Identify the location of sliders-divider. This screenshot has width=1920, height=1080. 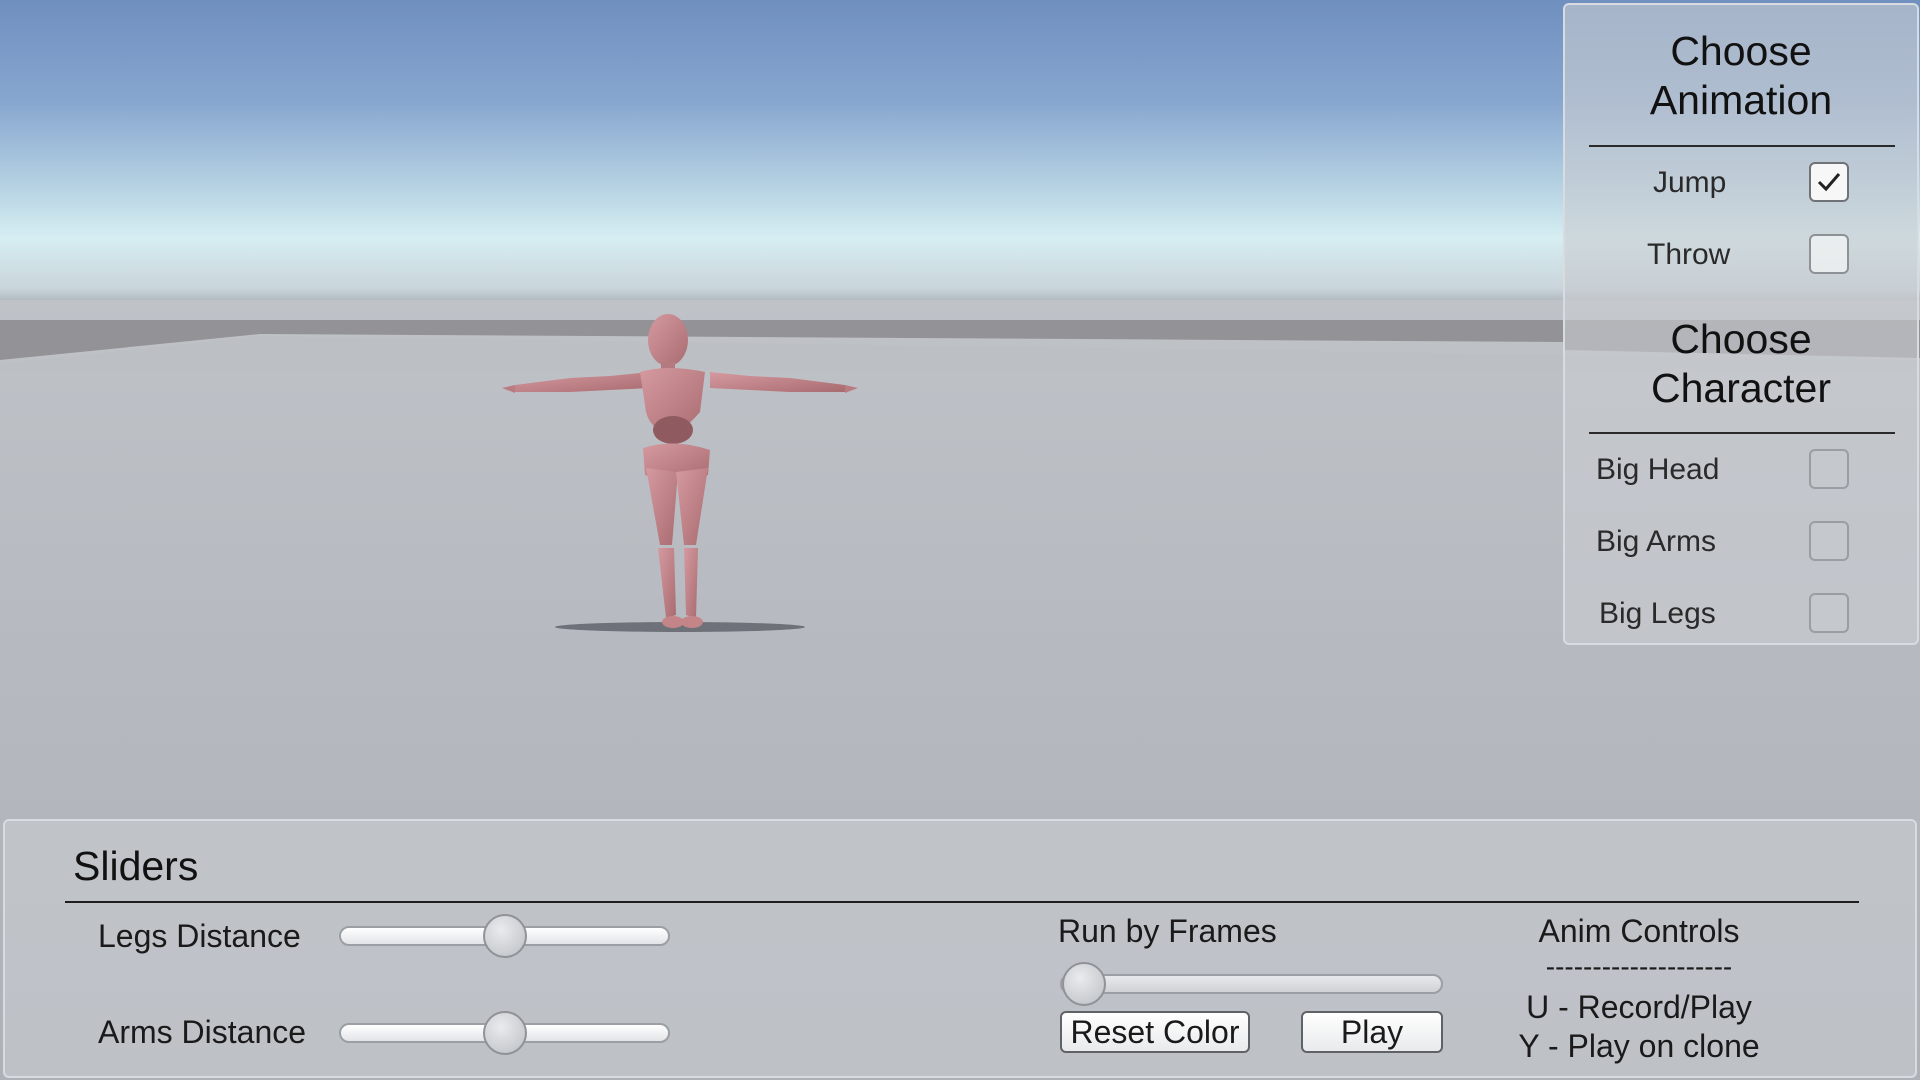
(962, 902).